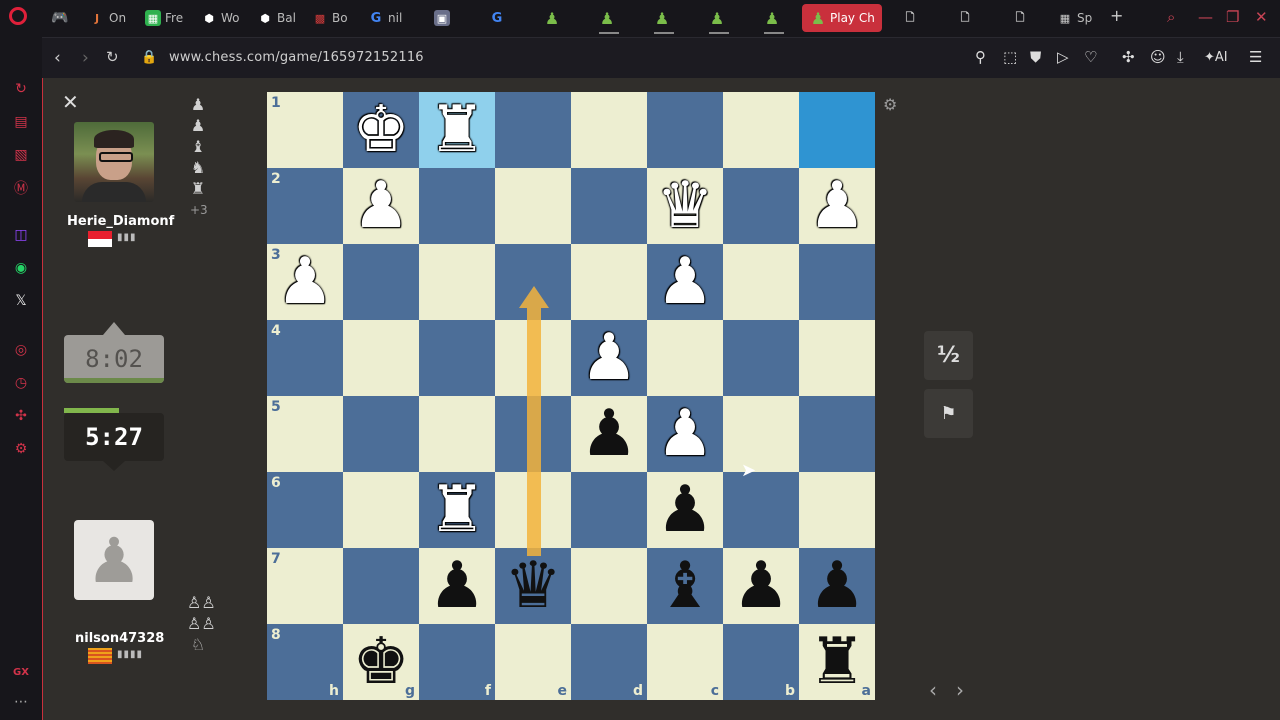 The height and width of the screenshot is (720, 1280). What do you see at coordinates (719, 19) in the screenshot?
I see `tab-chess-4: ♟` at bounding box center [719, 19].